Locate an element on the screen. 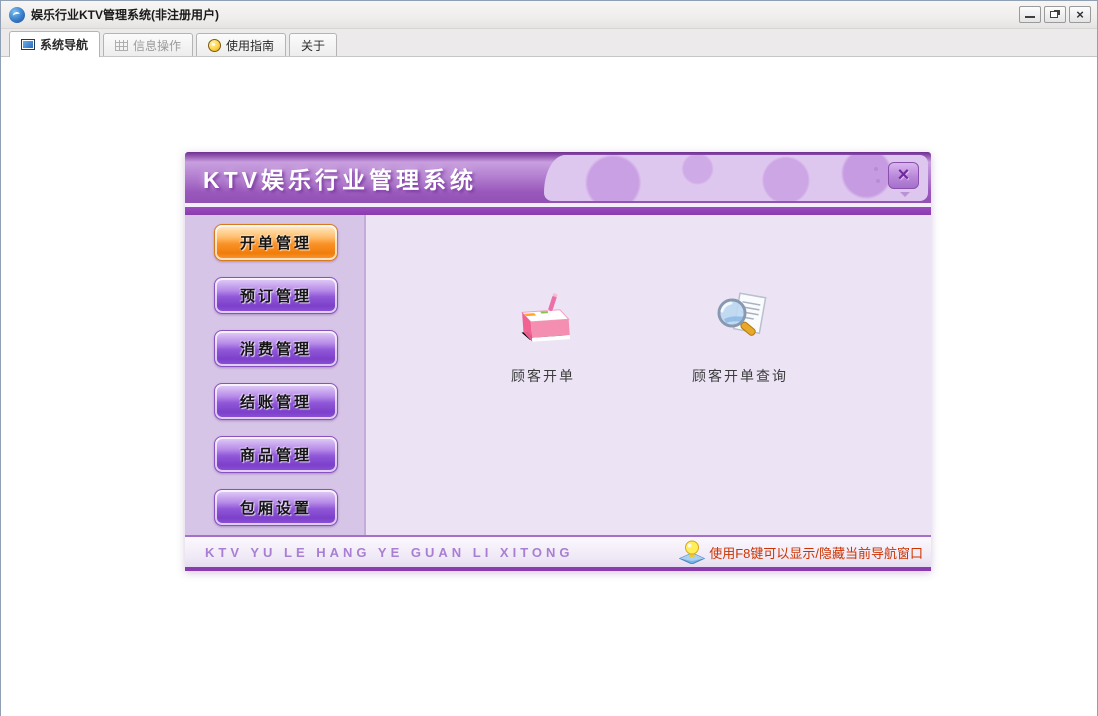 The height and width of the screenshot is (716, 1098). sidebar-button-room-settings: 包厢设置 is located at coordinates (276, 507).